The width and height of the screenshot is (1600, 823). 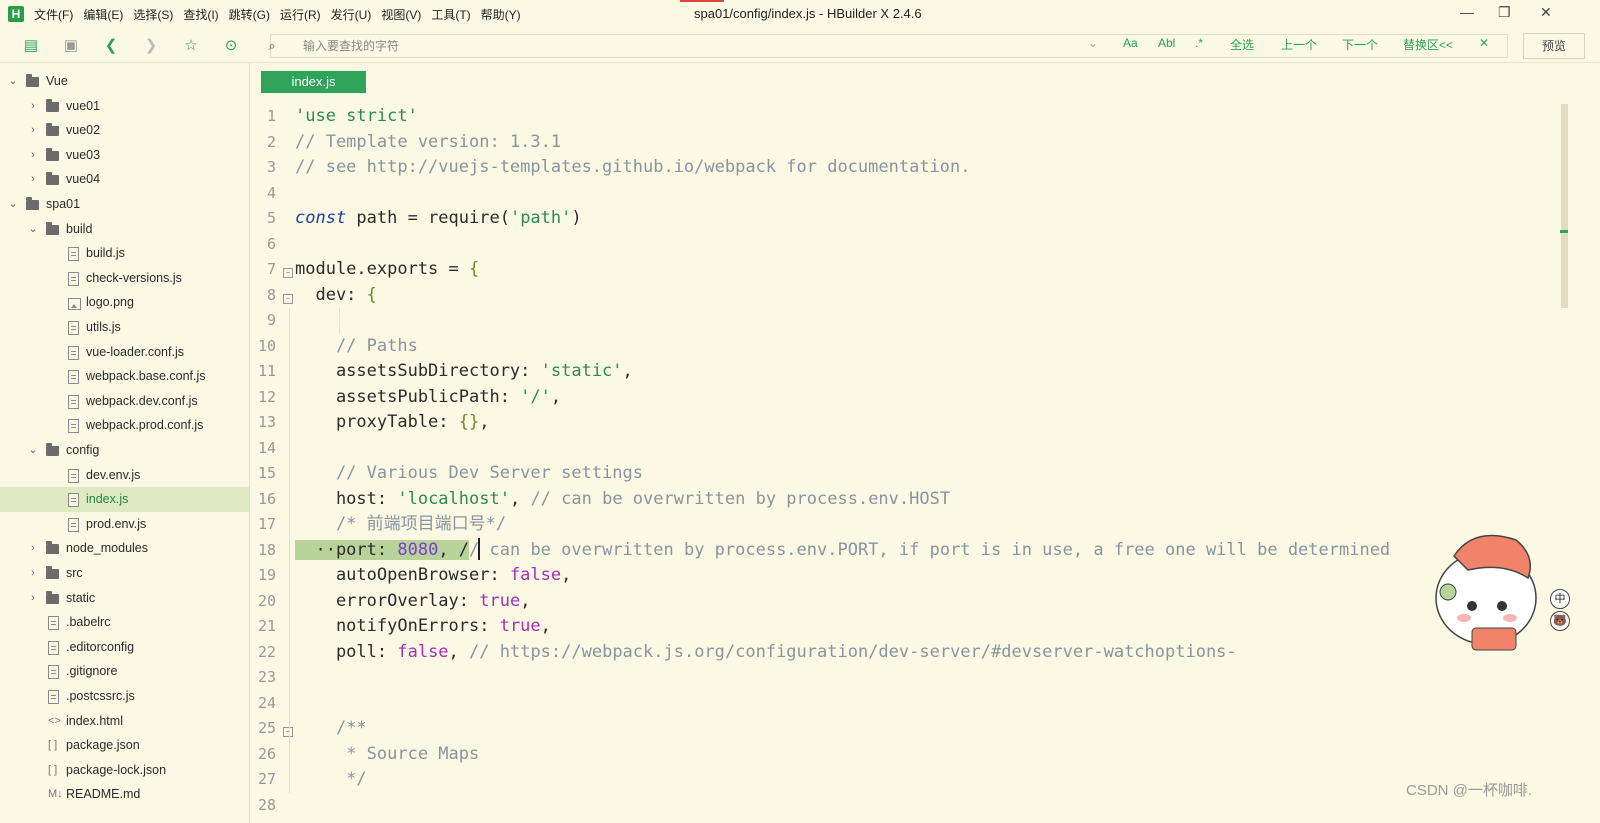 What do you see at coordinates (438, 218) in the screenshot?
I see `code-line: const path = require('path')` at bounding box center [438, 218].